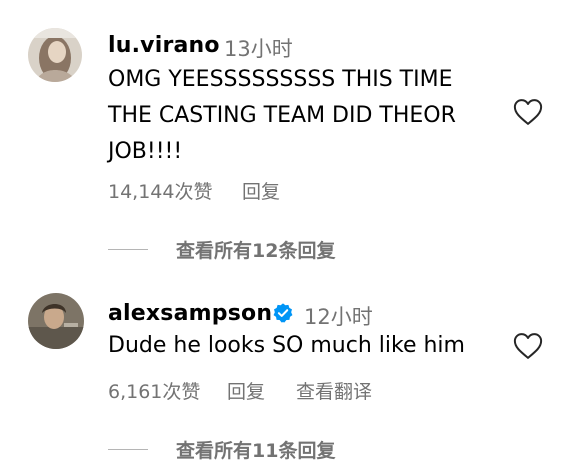 The width and height of the screenshot is (574, 470). I want to click on timestamp: 13小时, so click(258, 49).